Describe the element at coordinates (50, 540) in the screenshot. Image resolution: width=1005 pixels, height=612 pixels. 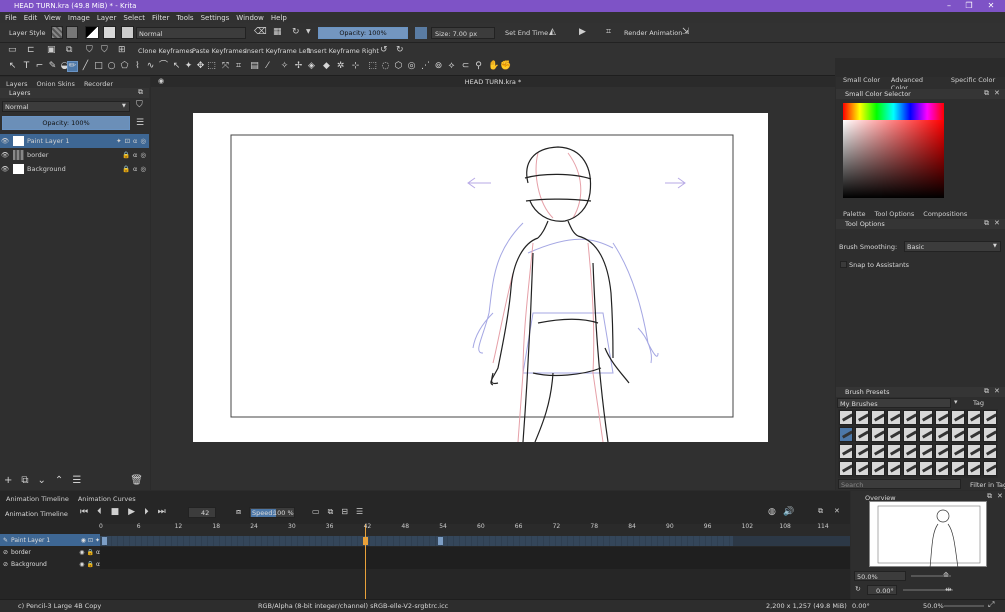
I see `timeline-row-paint-layer-1: ✎ Paint Layer 1 ◉ ⊡ ✦` at that location.